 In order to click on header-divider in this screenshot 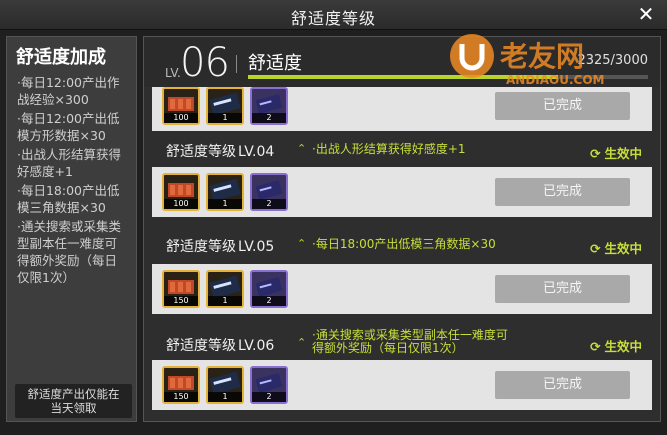, I will do `click(236, 64)`.